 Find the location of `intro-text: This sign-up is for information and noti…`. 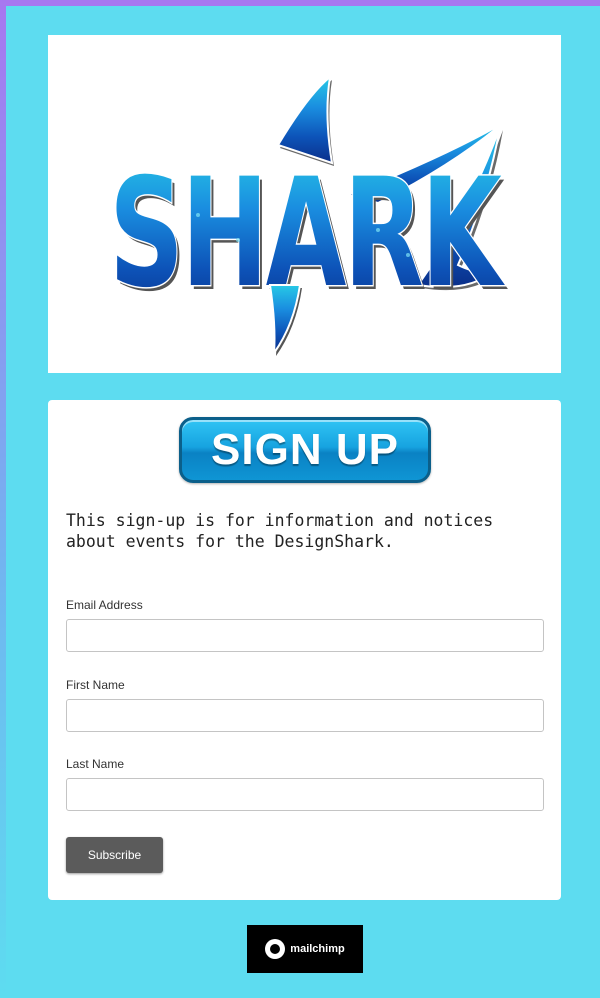

intro-text: This sign-up is for information and noti… is located at coordinates (280, 531).